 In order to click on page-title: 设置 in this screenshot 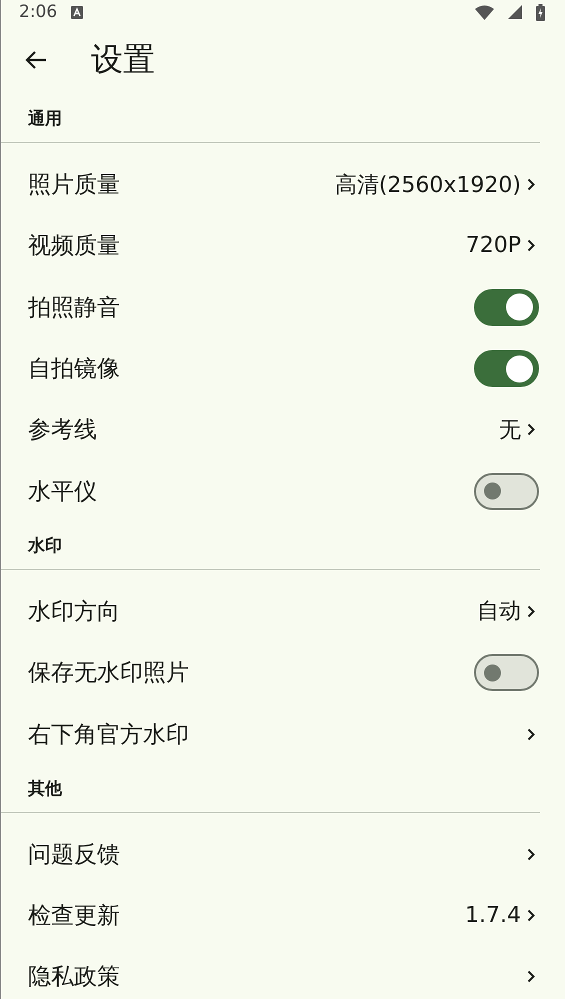, I will do `click(123, 59)`.